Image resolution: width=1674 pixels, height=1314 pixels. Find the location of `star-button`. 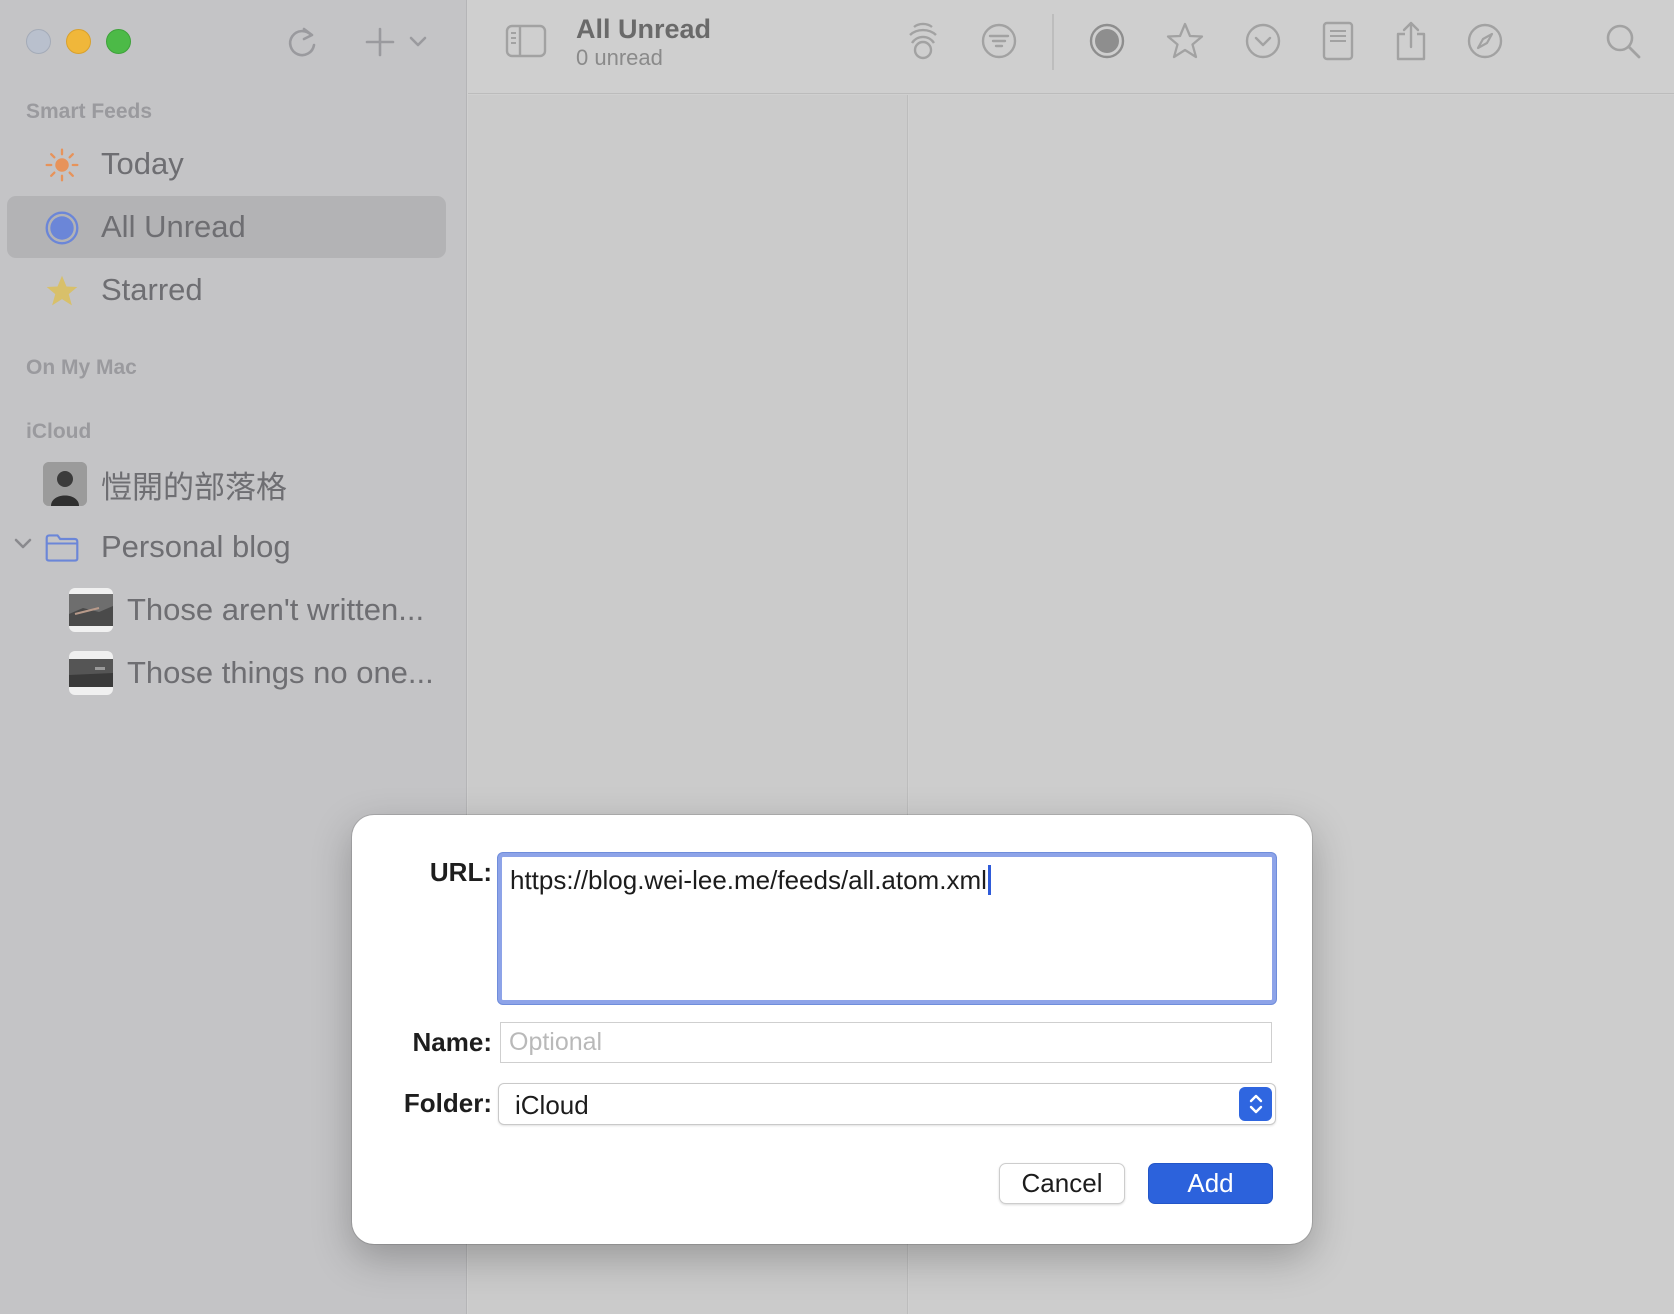

star-button is located at coordinates (1185, 41).